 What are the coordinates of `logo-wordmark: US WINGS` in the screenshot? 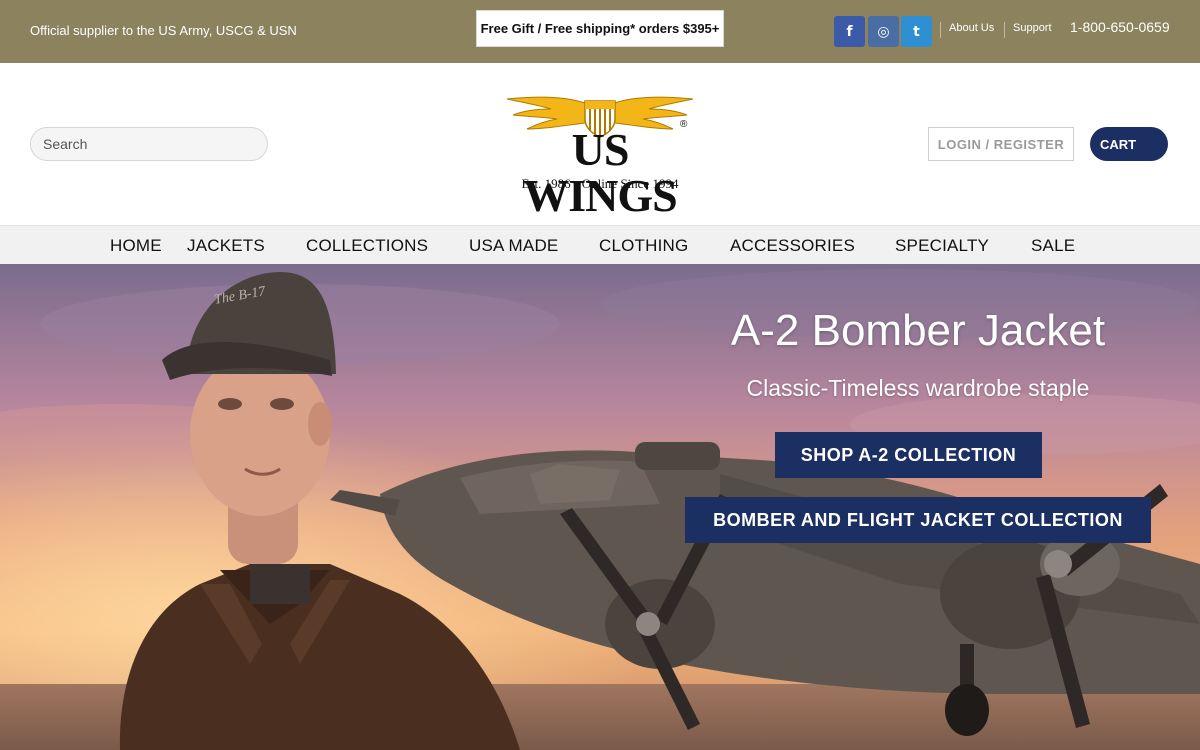 It's located at (600, 172).